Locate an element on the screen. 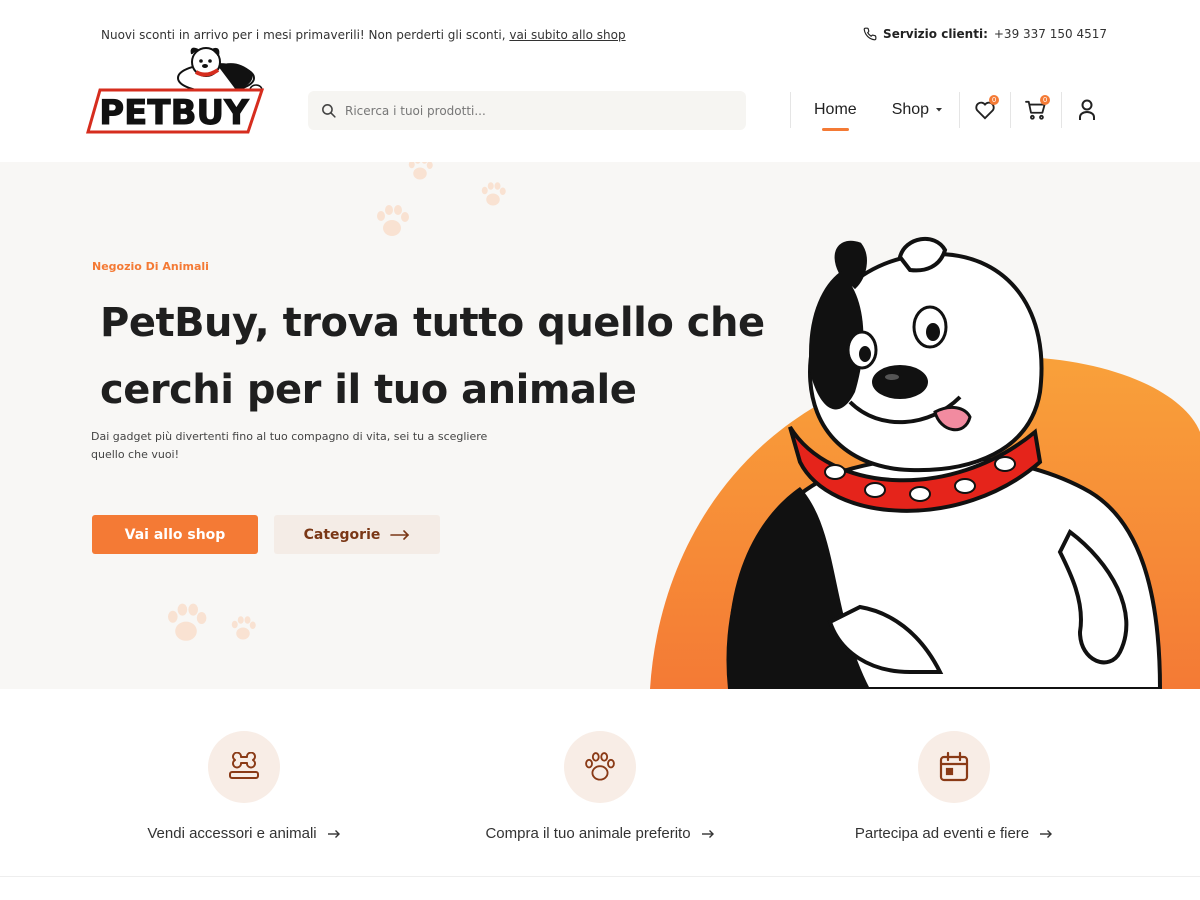  feature-events-text: Partecipa ad eventi e fiere is located at coordinates (942, 833).